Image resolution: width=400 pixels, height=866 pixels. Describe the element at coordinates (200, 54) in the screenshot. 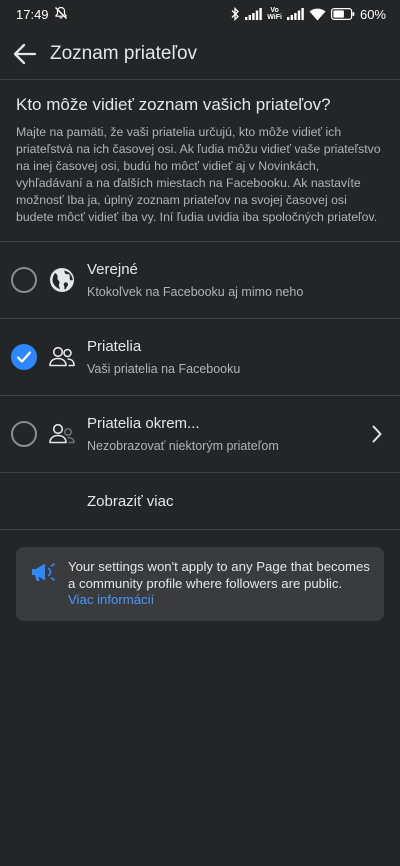

I see `app-header: Zoznam priateľov` at that location.